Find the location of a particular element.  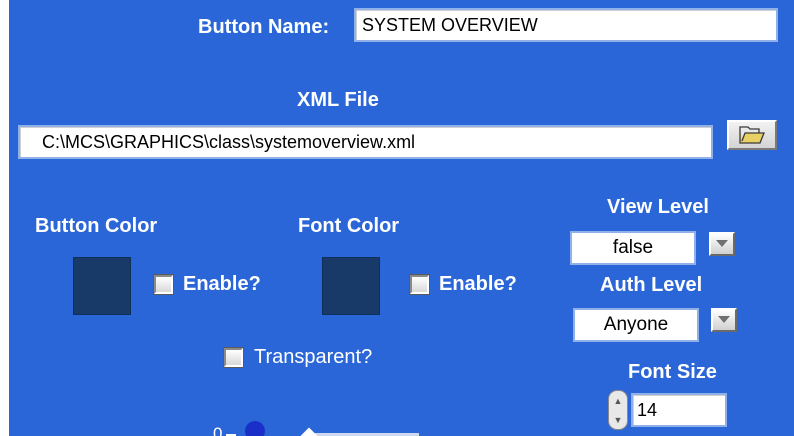

view-level-select: false is located at coordinates (633, 248).